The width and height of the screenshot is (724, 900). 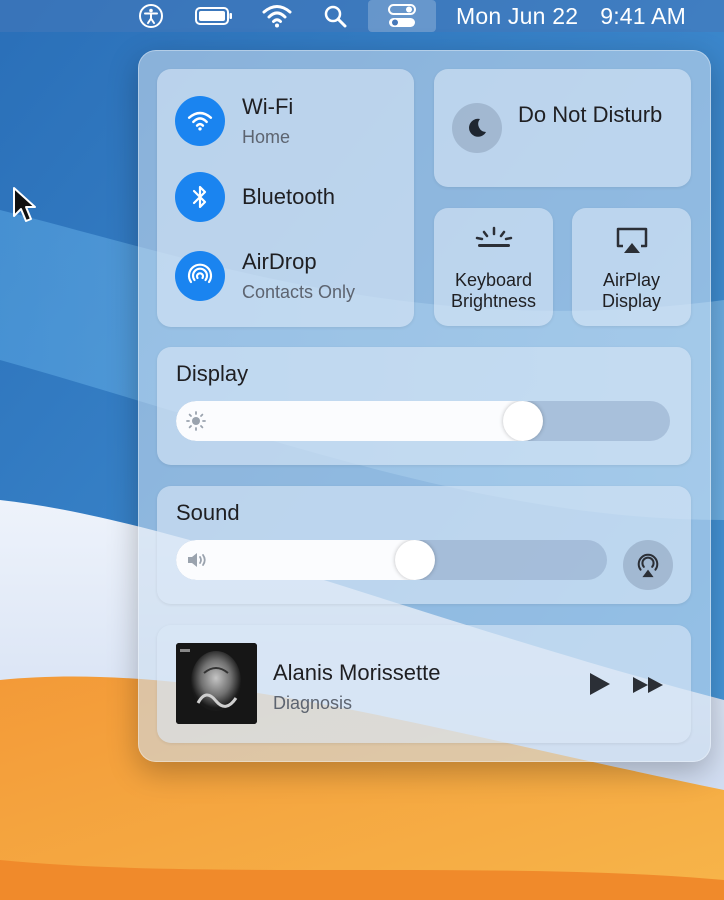 What do you see at coordinates (200, 276) in the screenshot?
I see `airdrop-icon` at bounding box center [200, 276].